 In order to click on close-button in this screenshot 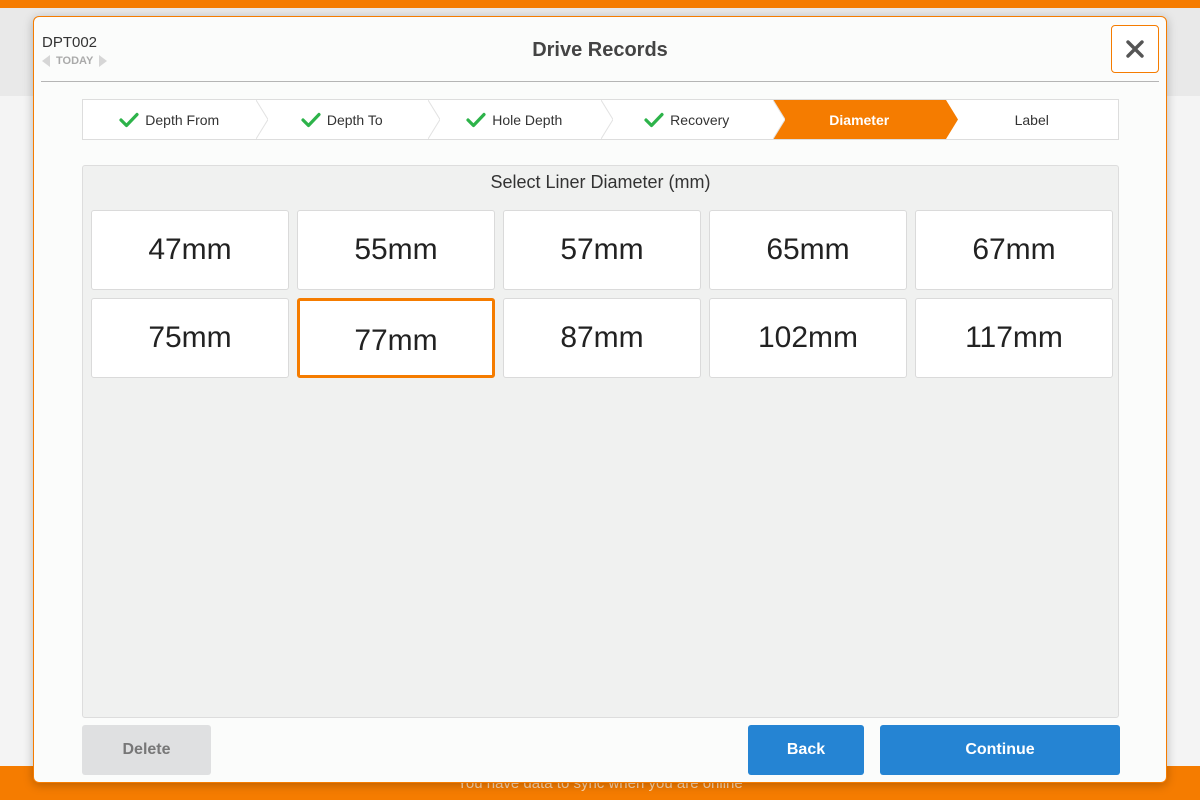, I will do `click(1135, 49)`.